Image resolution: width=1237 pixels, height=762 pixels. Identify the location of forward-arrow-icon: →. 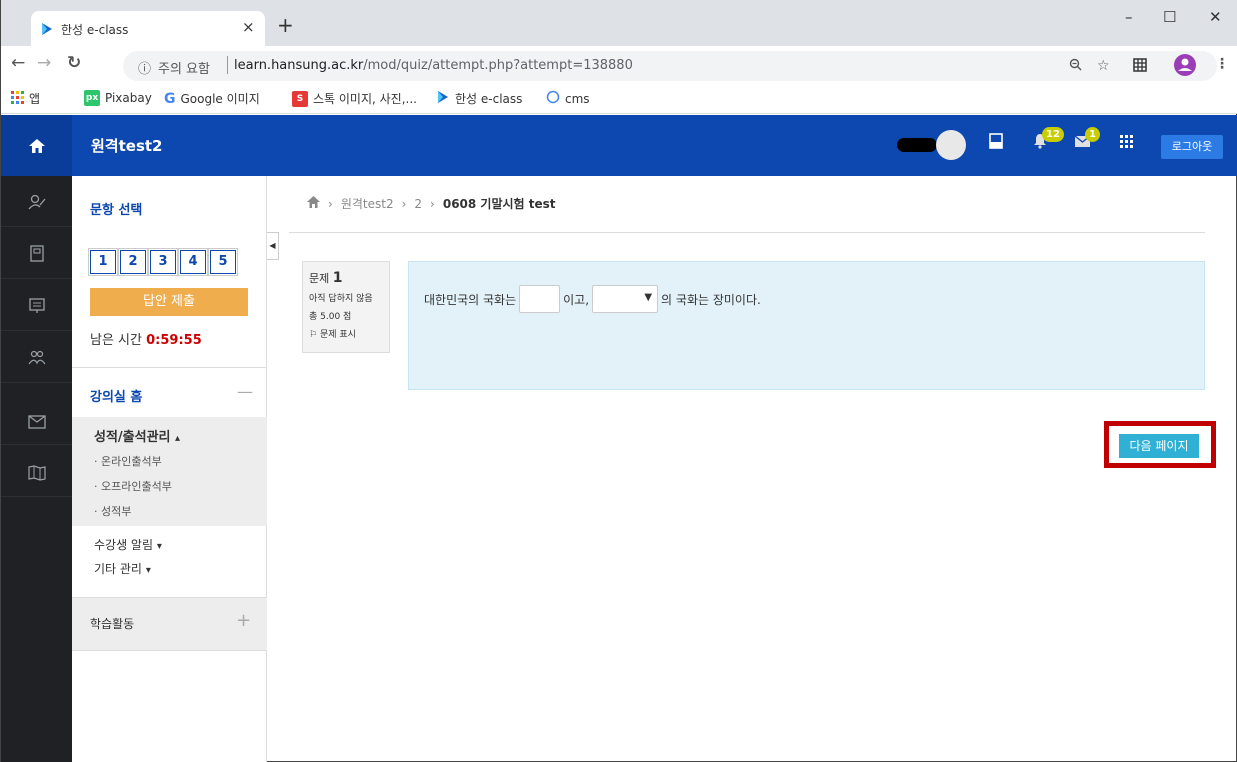
(44, 63).